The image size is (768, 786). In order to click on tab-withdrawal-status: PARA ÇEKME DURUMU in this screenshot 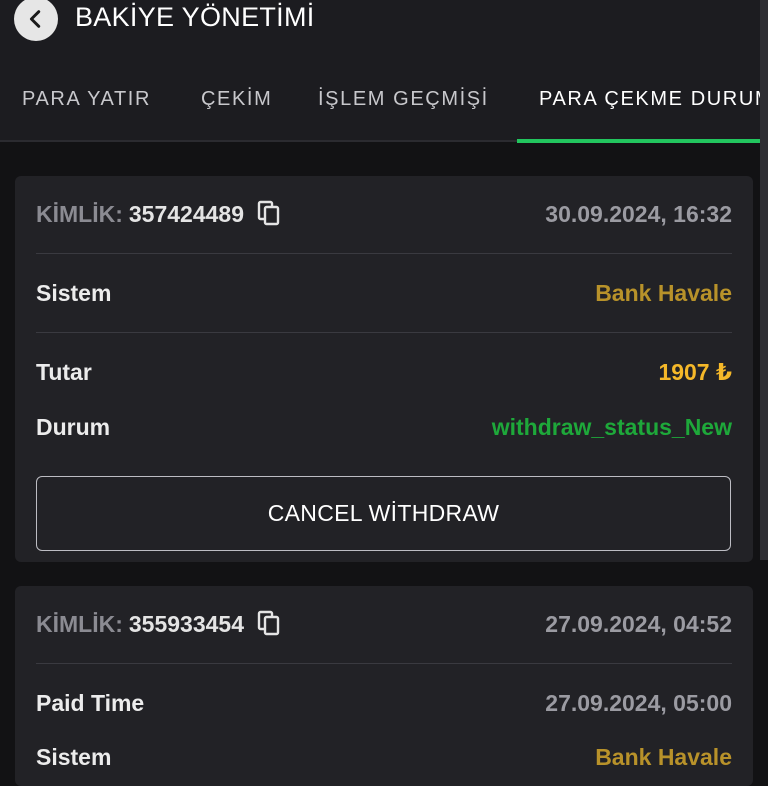, I will do `click(653, 99)`.